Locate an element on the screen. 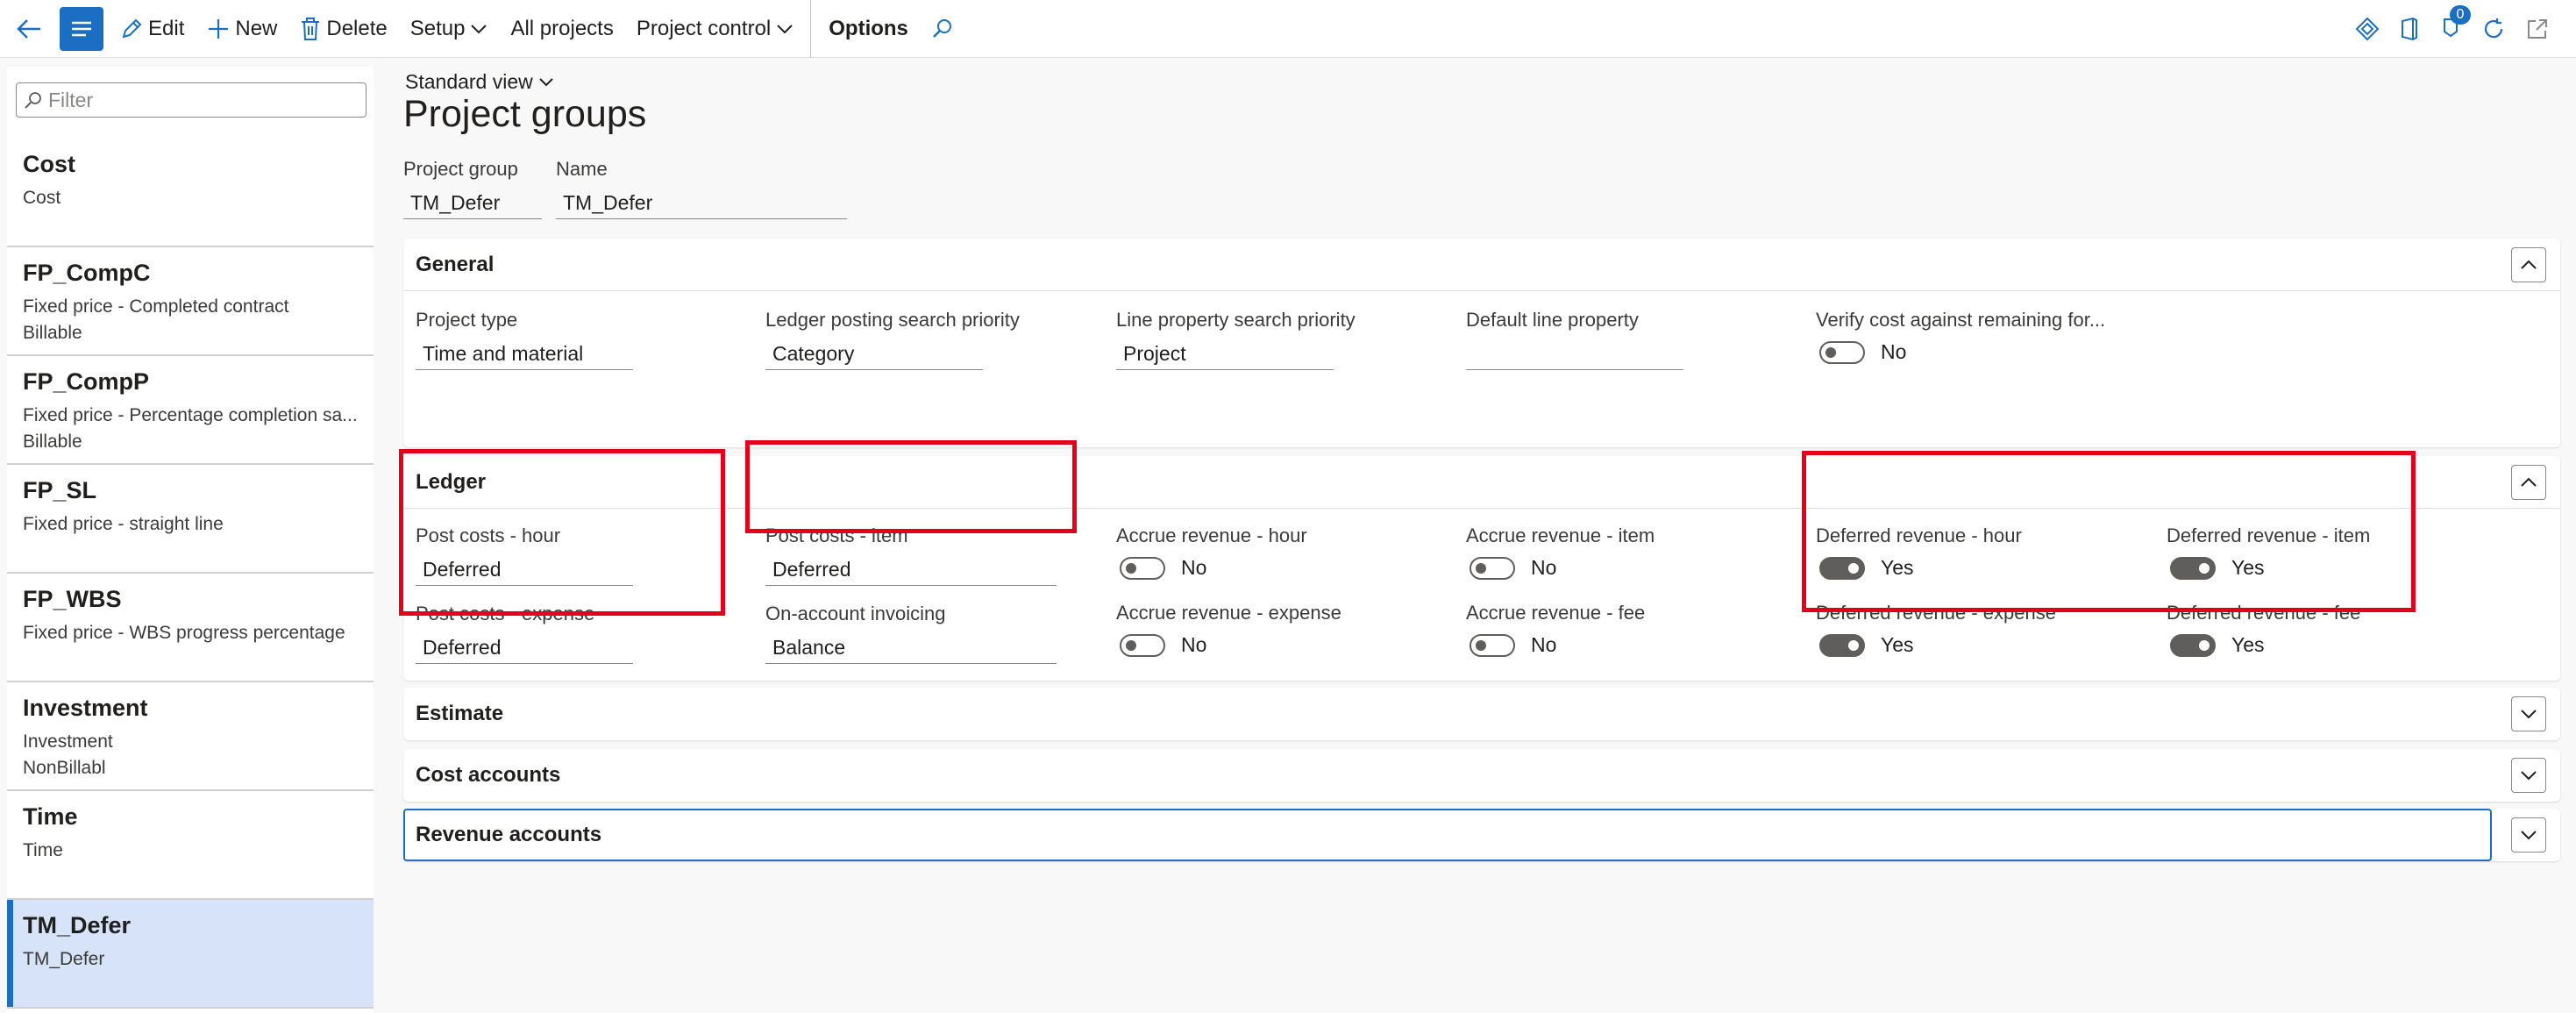 Image resolution: width=2576 pixels, height=1013 pixels. deferred-hour-value: Yes is located at coordinates (1897, 567).